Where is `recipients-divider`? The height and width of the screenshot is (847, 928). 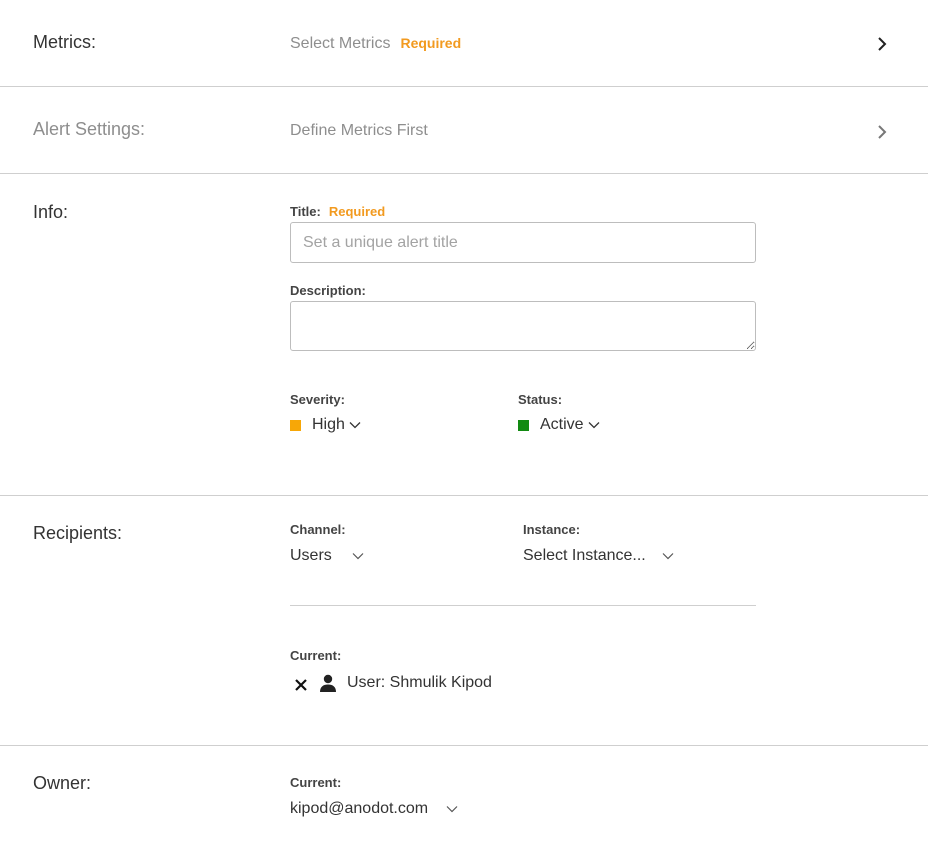 recipients-divider is located at coordinates (523, 605).